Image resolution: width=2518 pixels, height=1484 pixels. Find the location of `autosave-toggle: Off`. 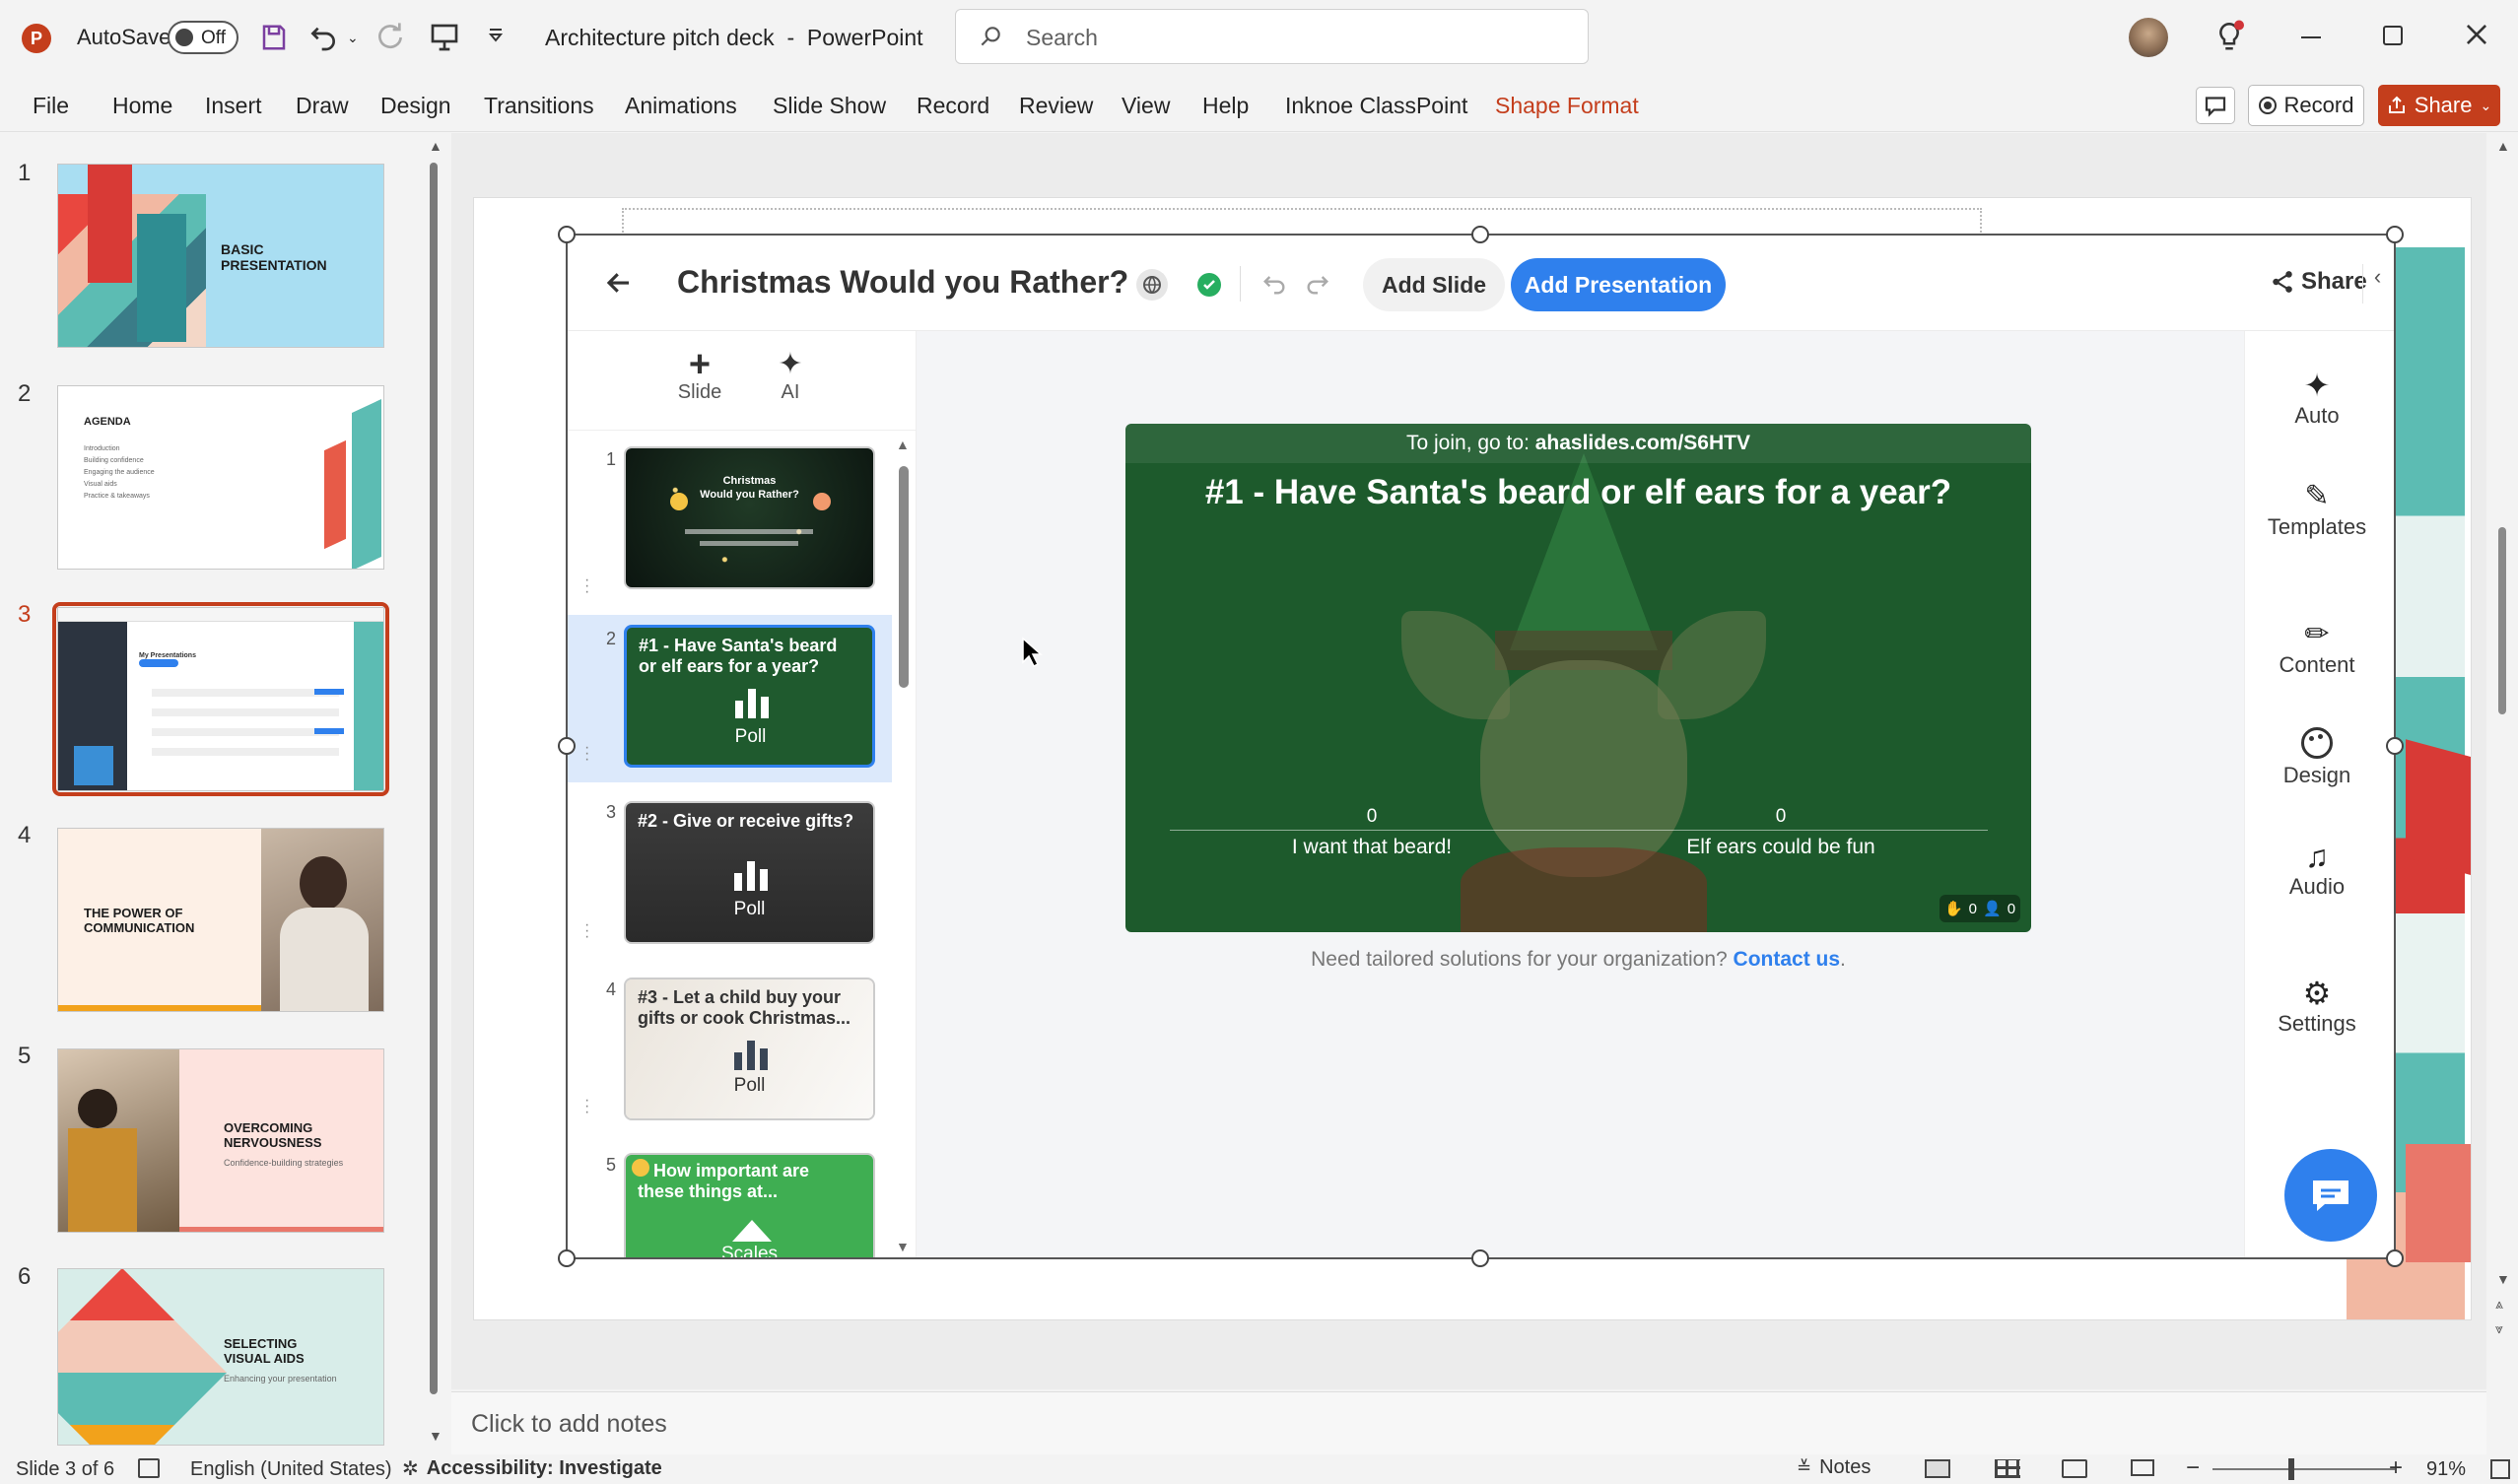

autosave-toggle: Off is located at coordinates (203, 37).